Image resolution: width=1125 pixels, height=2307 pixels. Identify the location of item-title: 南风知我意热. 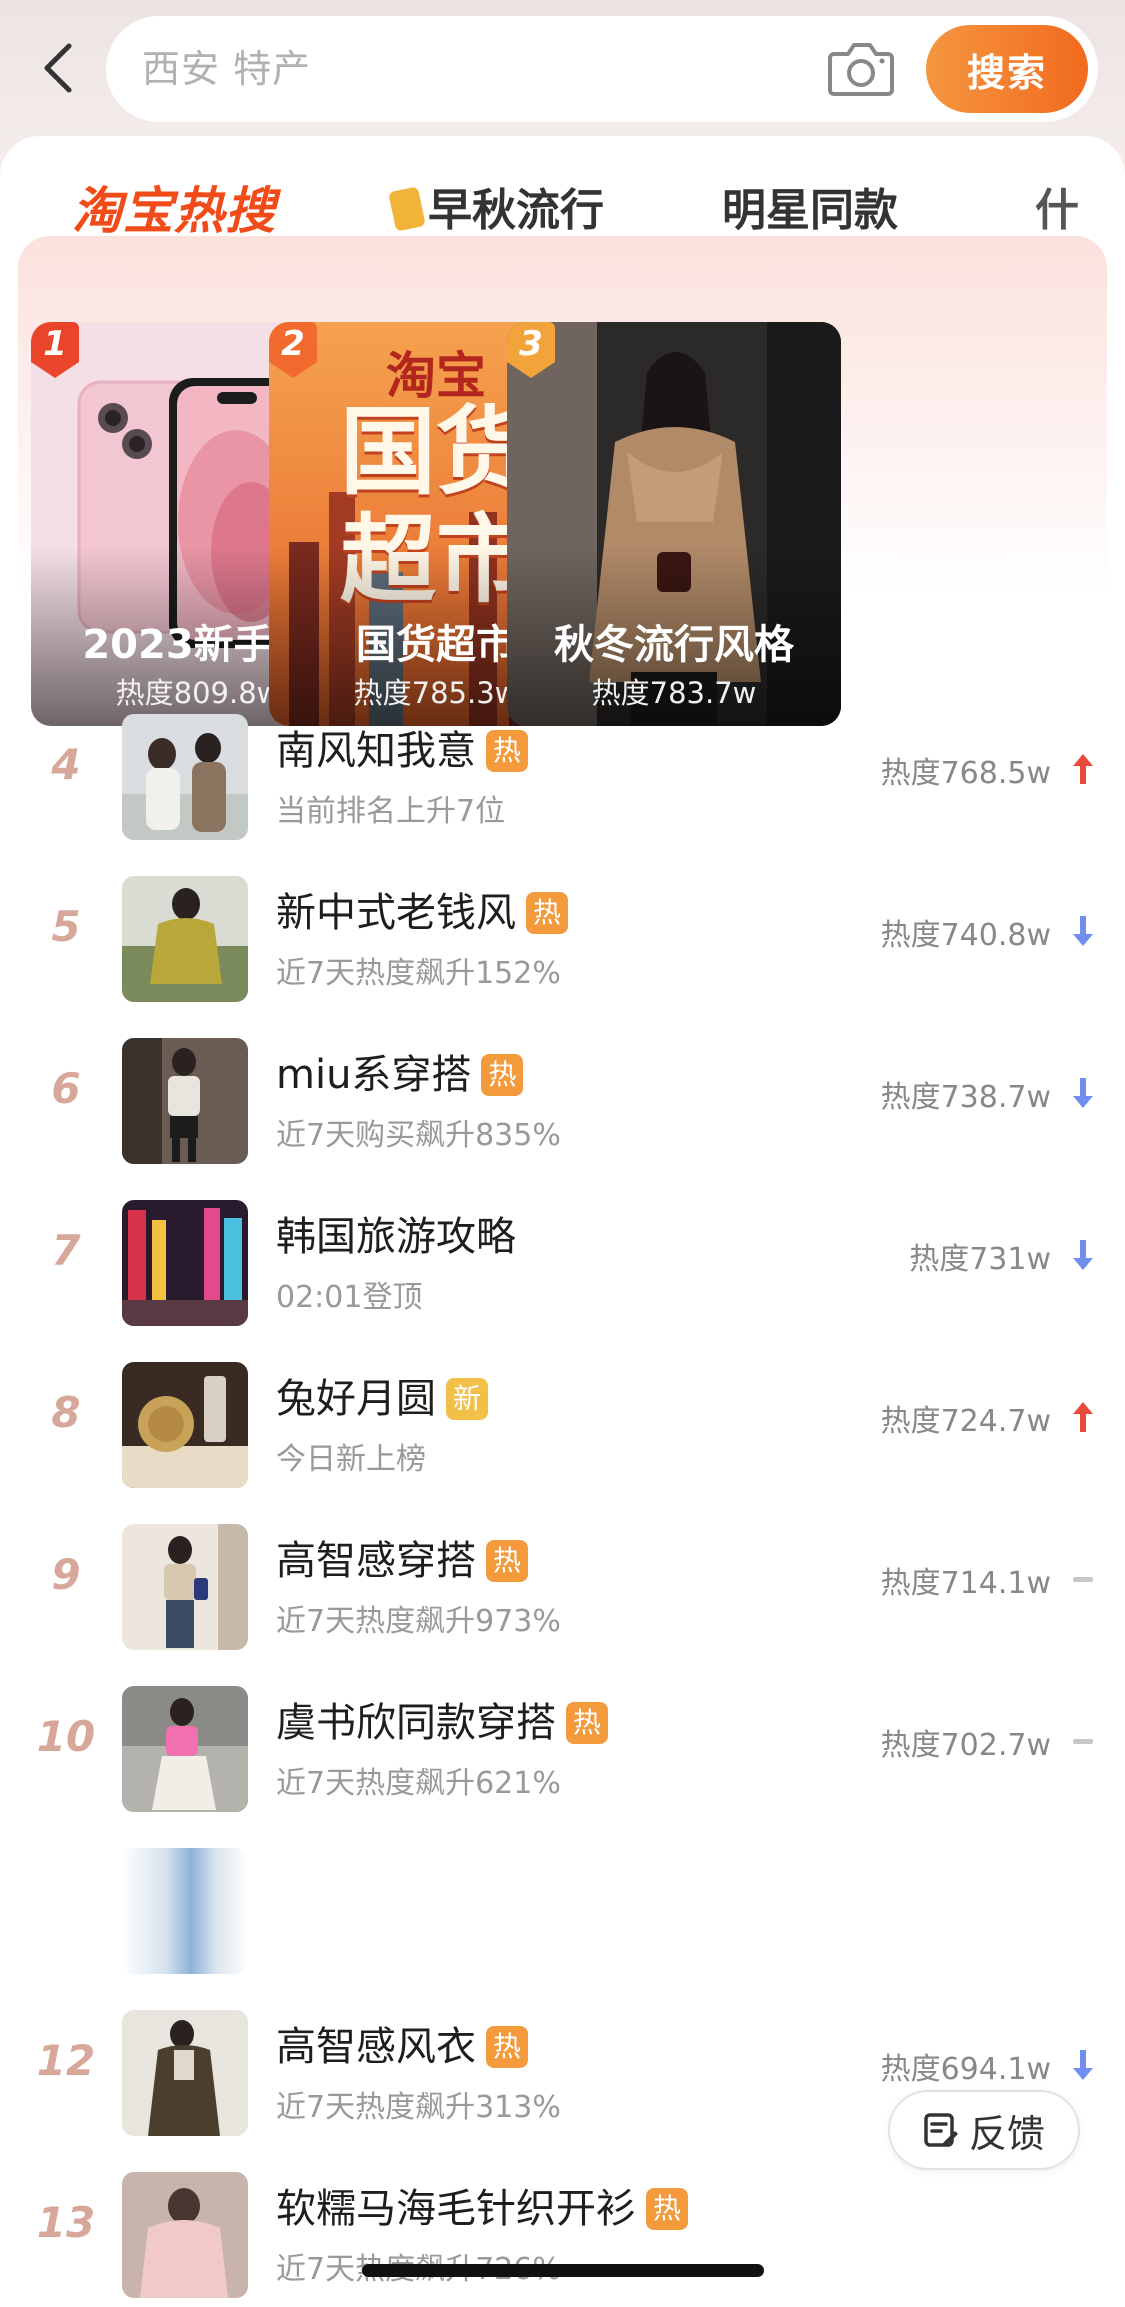
(402, 747).